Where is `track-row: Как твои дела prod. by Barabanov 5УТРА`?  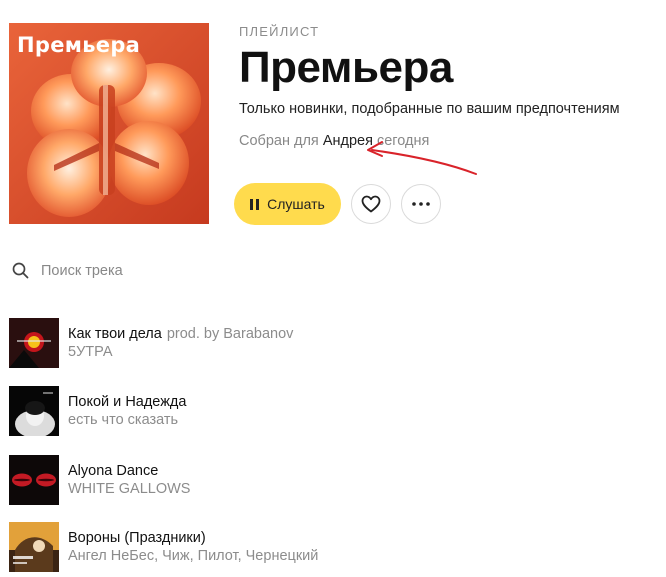
track-row: Как твои дела prod. by Barabanov 5УТРА is located at coordinates (209, 343).